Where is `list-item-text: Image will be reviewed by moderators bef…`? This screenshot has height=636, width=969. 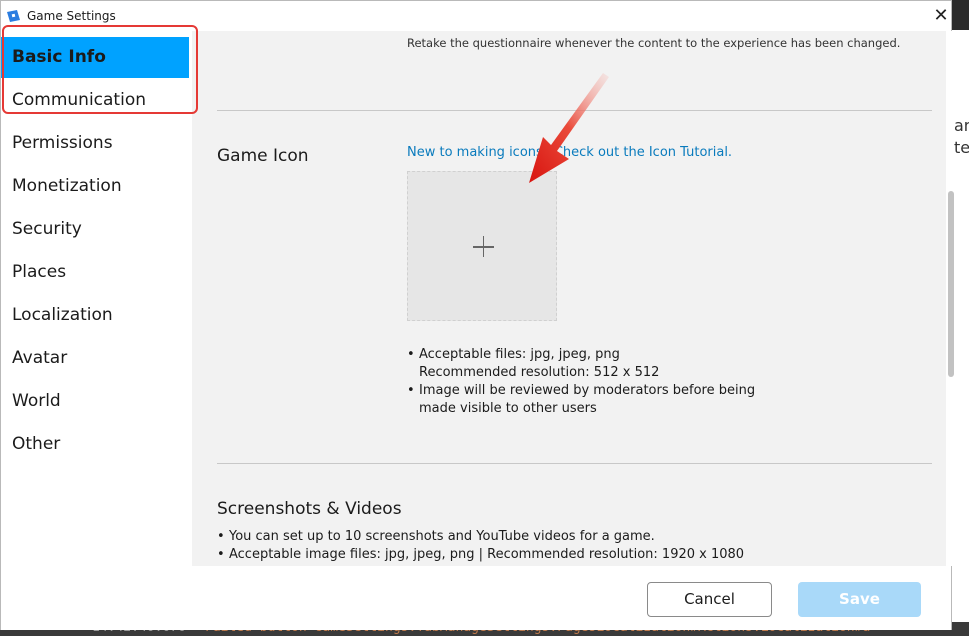 list-item-text: Image will be reviewed by moderators bef… is located at coordinates (587, 390).